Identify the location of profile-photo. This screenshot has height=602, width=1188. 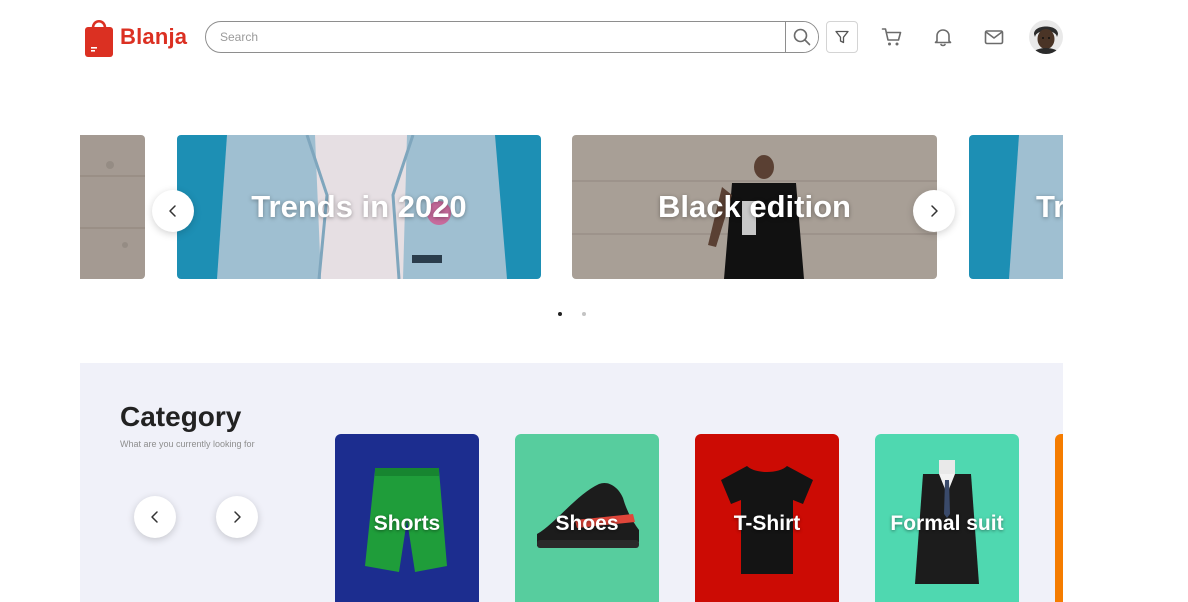
(1046, 37).